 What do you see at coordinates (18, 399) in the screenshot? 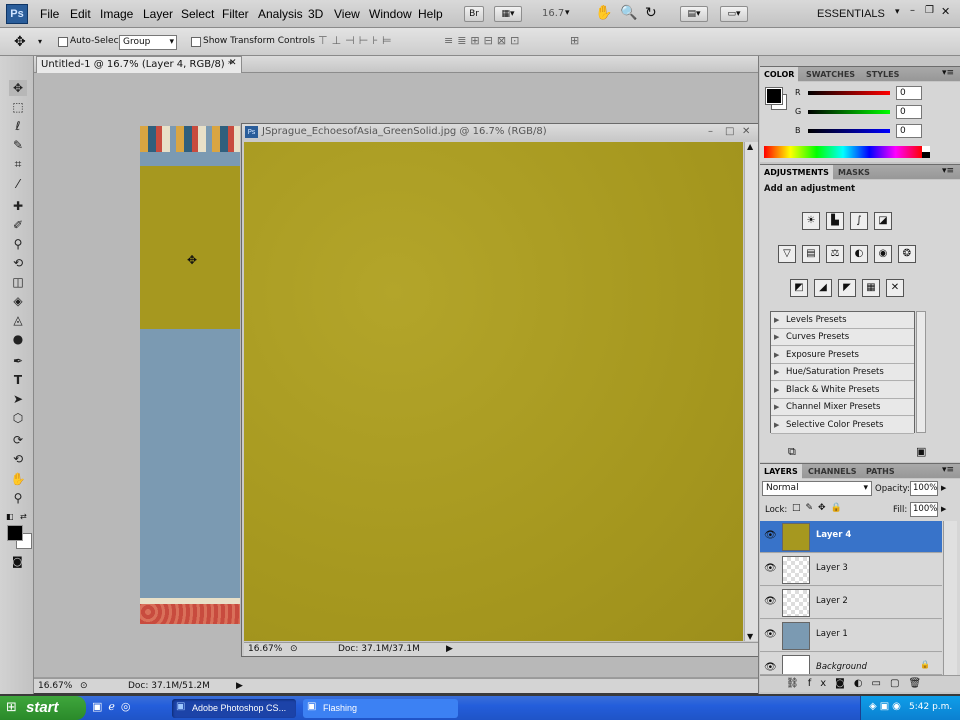
I see `path-selection-tool-icon: ➤` at bounding box center [18, 399].